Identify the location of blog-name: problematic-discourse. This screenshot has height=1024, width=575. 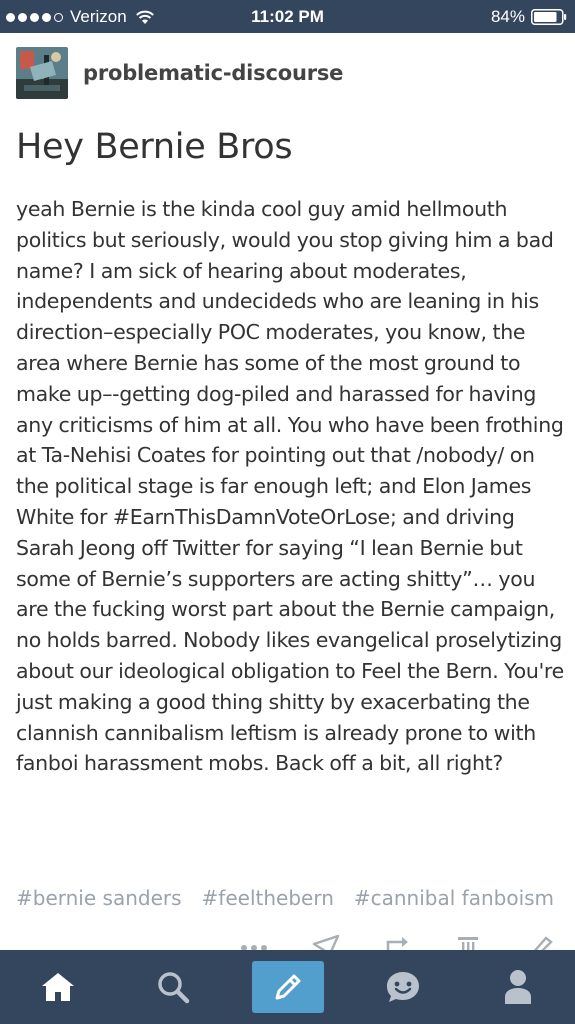
(213, 73).